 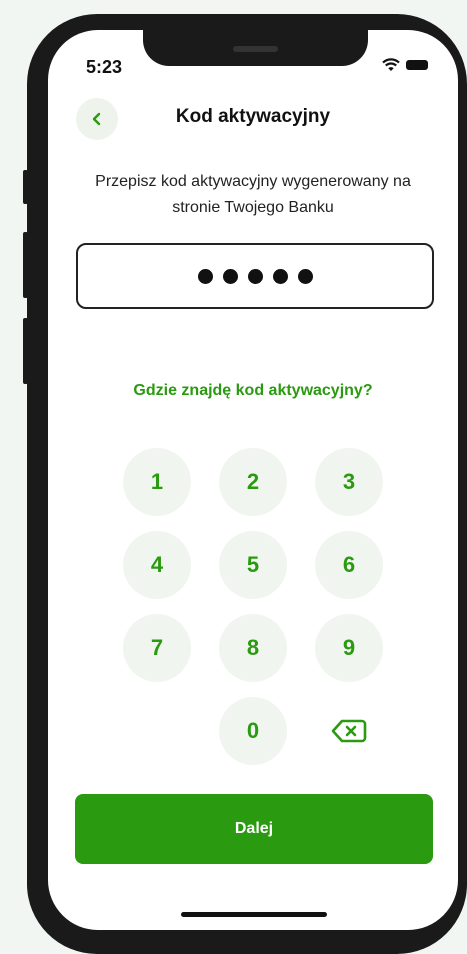 I want to click on activation-code-input, so click(x=255, y=276).